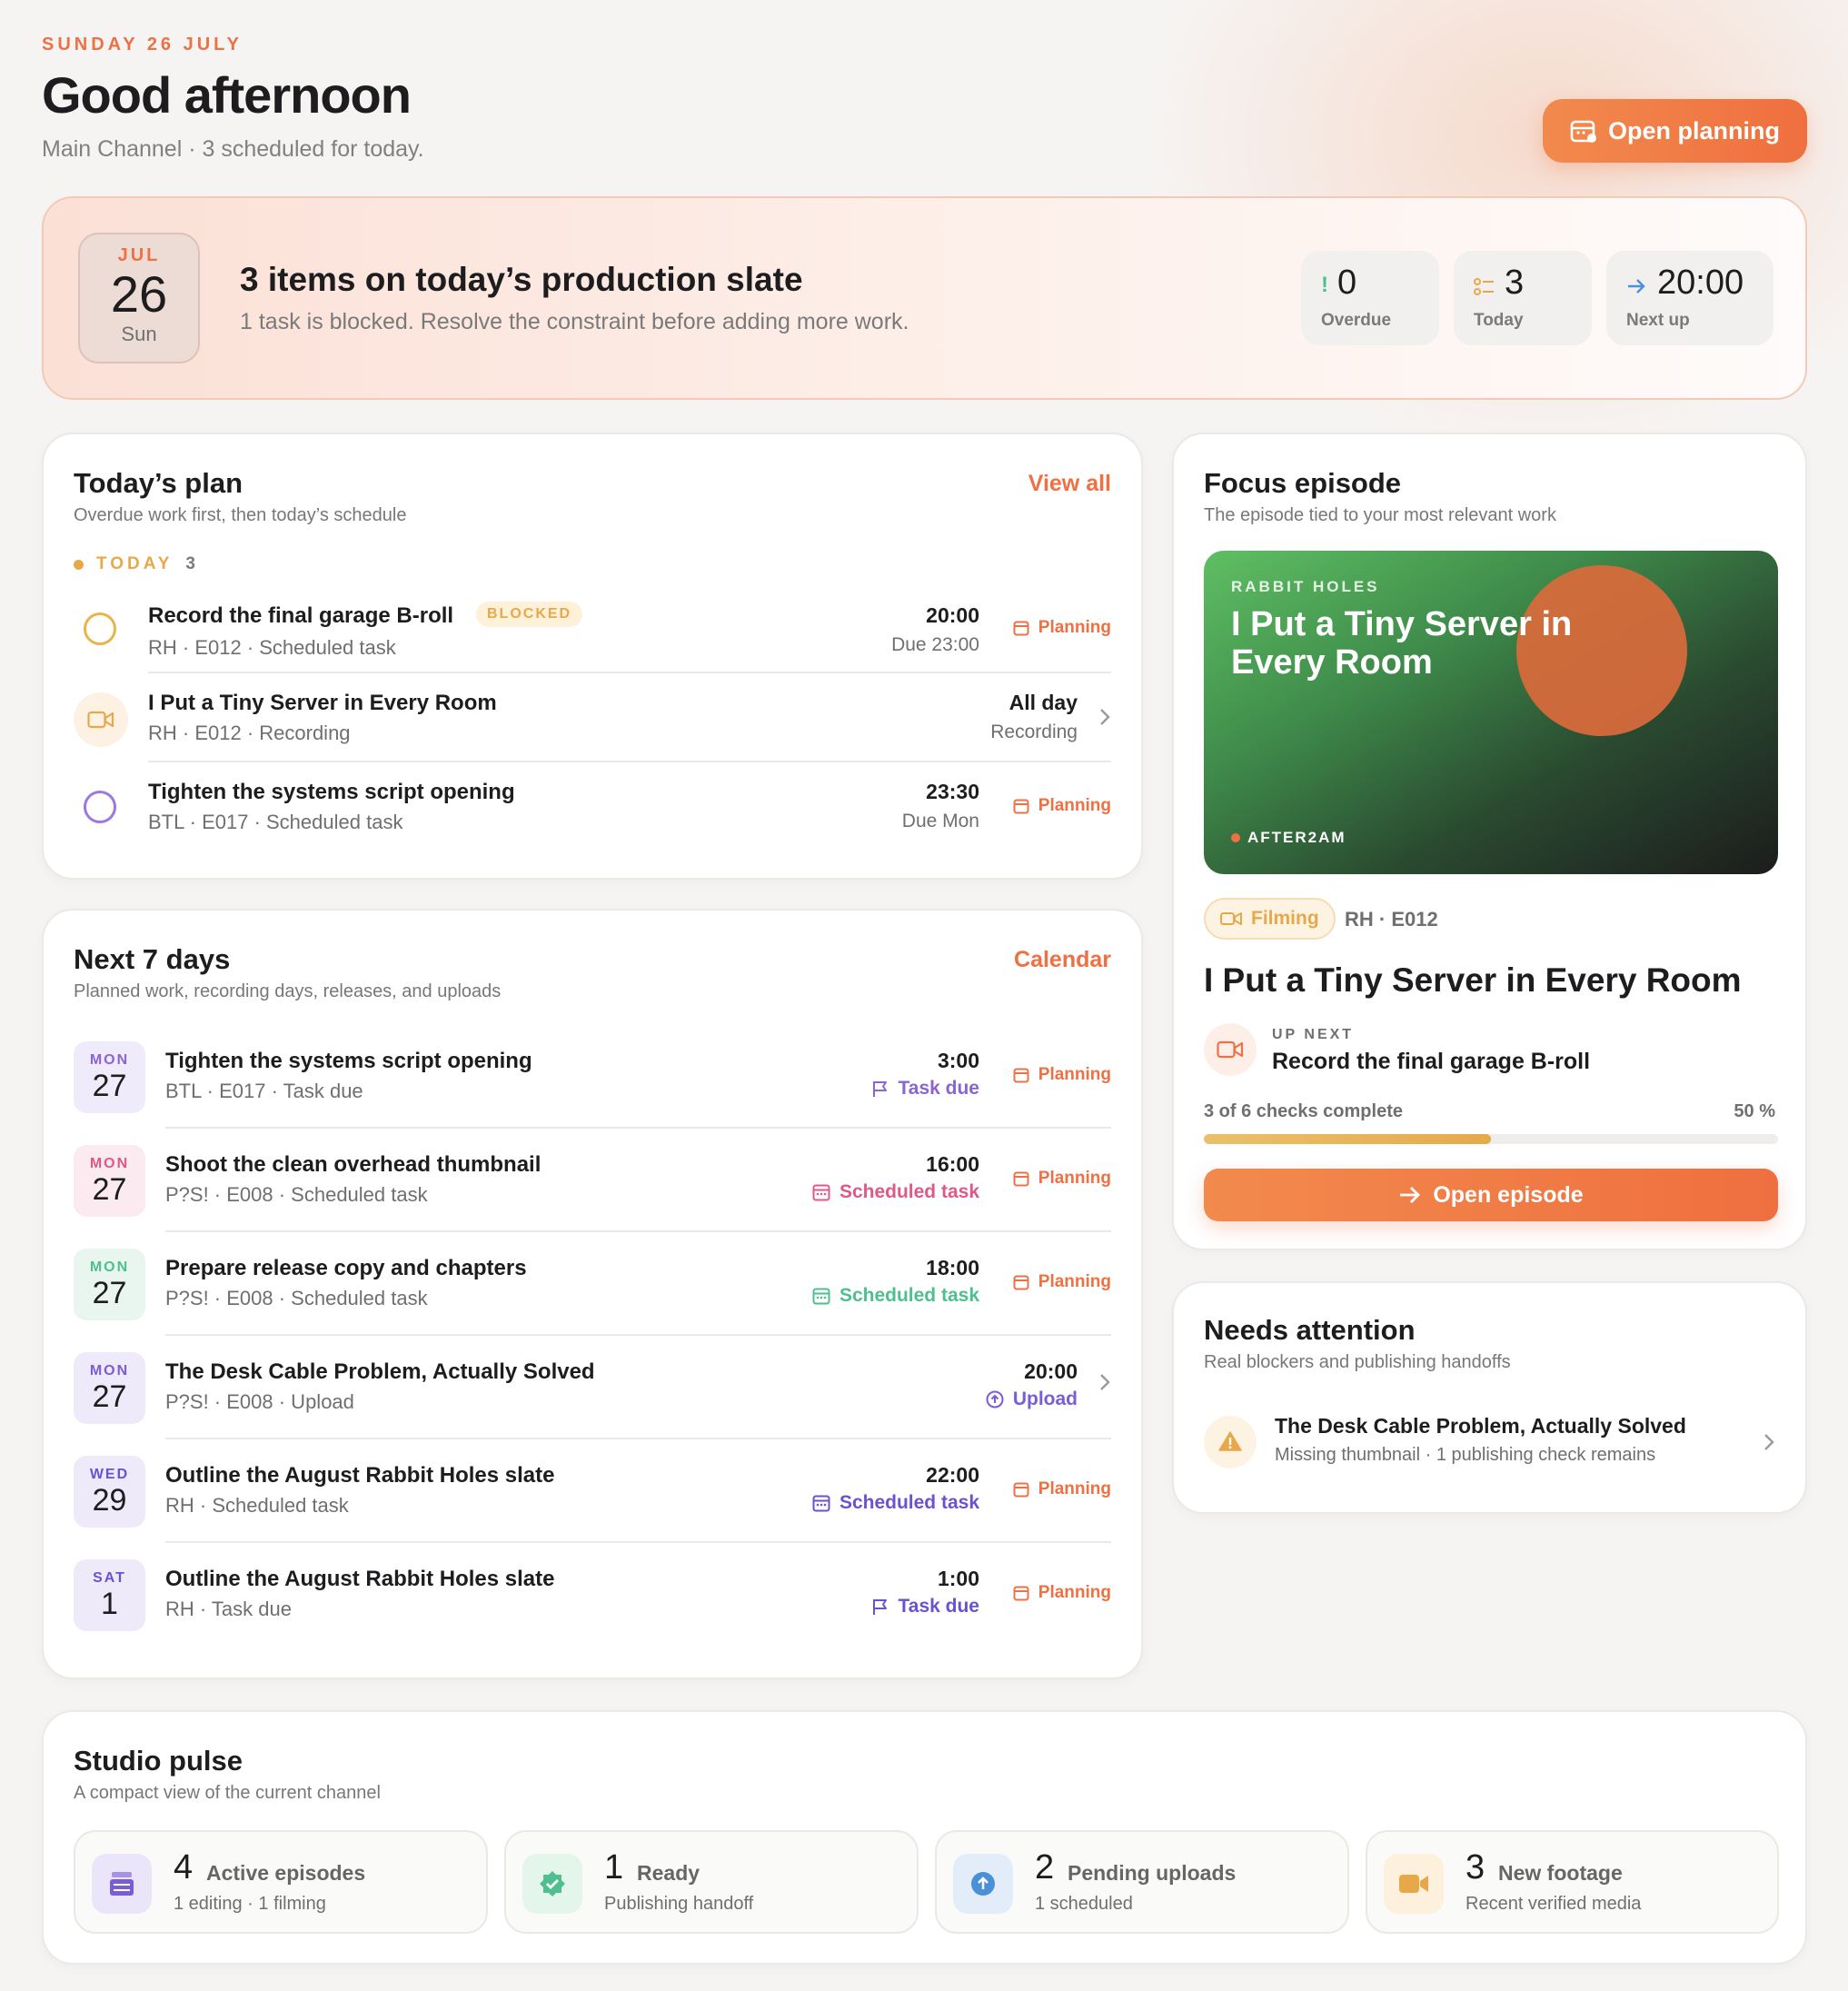 The height and width of the screenshot is (1991, 1848). Describe the element at coordinates (1473, 980) in the screenshot. I see `episode-title: I Put a Tiny Server in Every Room` at that location.